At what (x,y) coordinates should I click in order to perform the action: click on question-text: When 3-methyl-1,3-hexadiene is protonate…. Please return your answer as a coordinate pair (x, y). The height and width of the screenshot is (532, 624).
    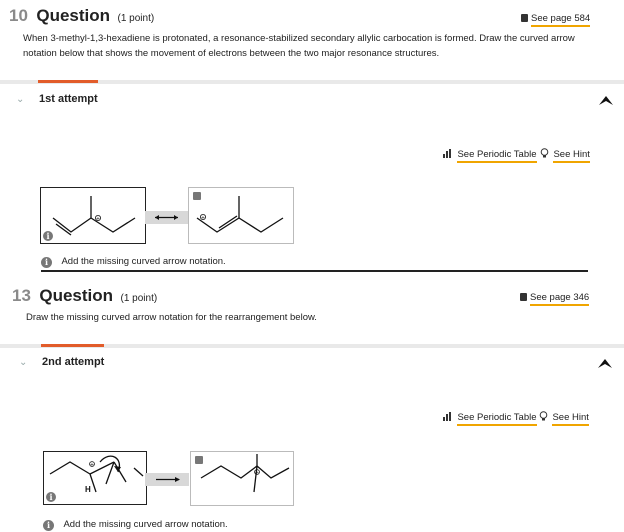
    Looking at the image, I should click on (299, 46).